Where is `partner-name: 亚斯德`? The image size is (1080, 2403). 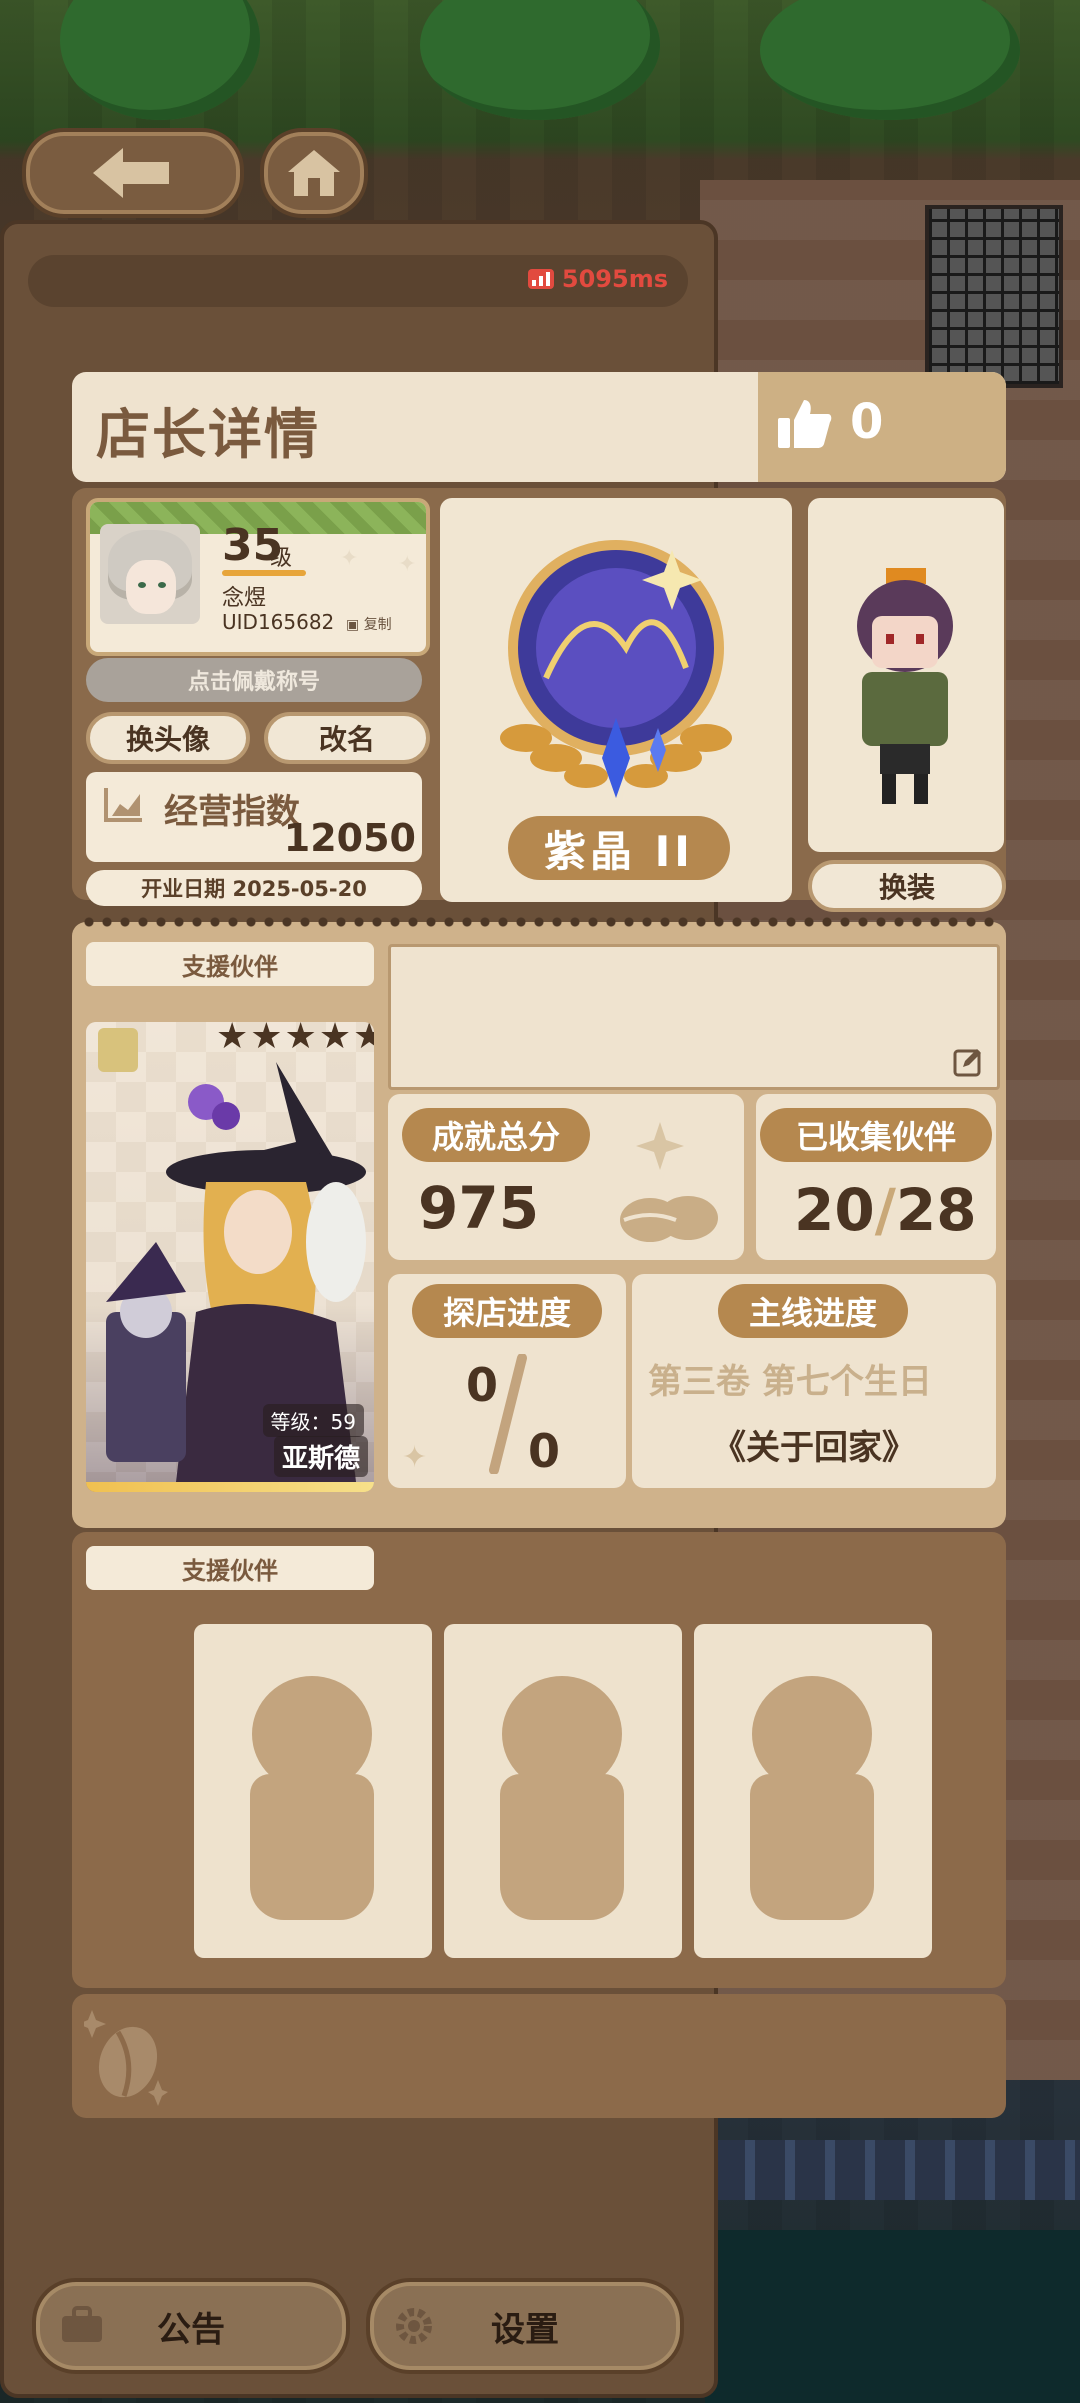 partner-name: 亚斯德 is located at coordinates (320, 1456).